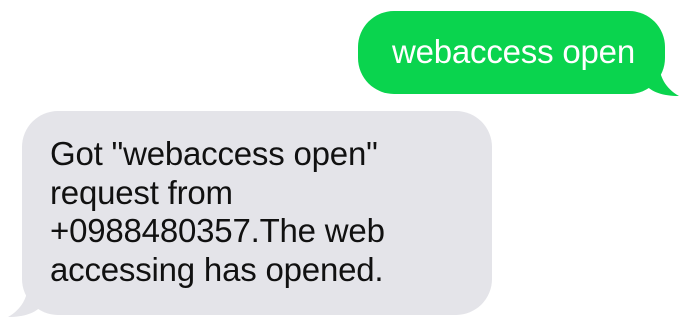 The image size is (681, 325). Describe the element at coordinates (217, 230) in the screenshot. I see `received-message-line-3: +0988480357.The web` at that location.